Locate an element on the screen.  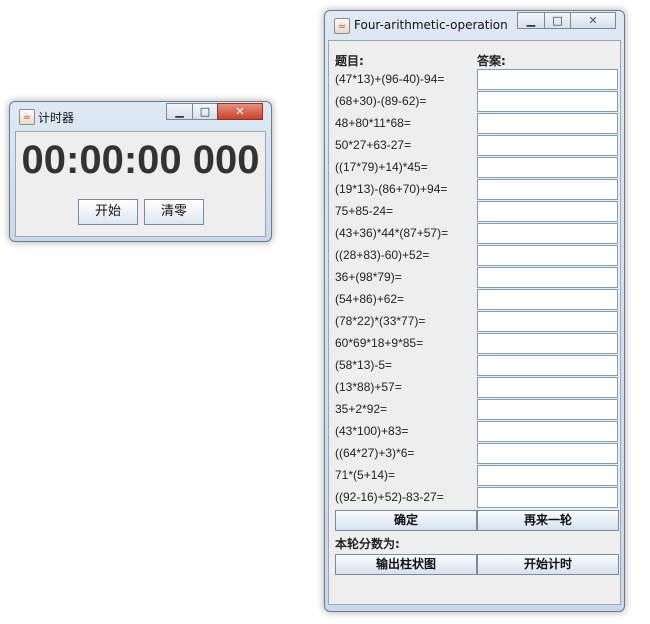
question-row: (13*88)+57= is located at coordinates (477, 388).